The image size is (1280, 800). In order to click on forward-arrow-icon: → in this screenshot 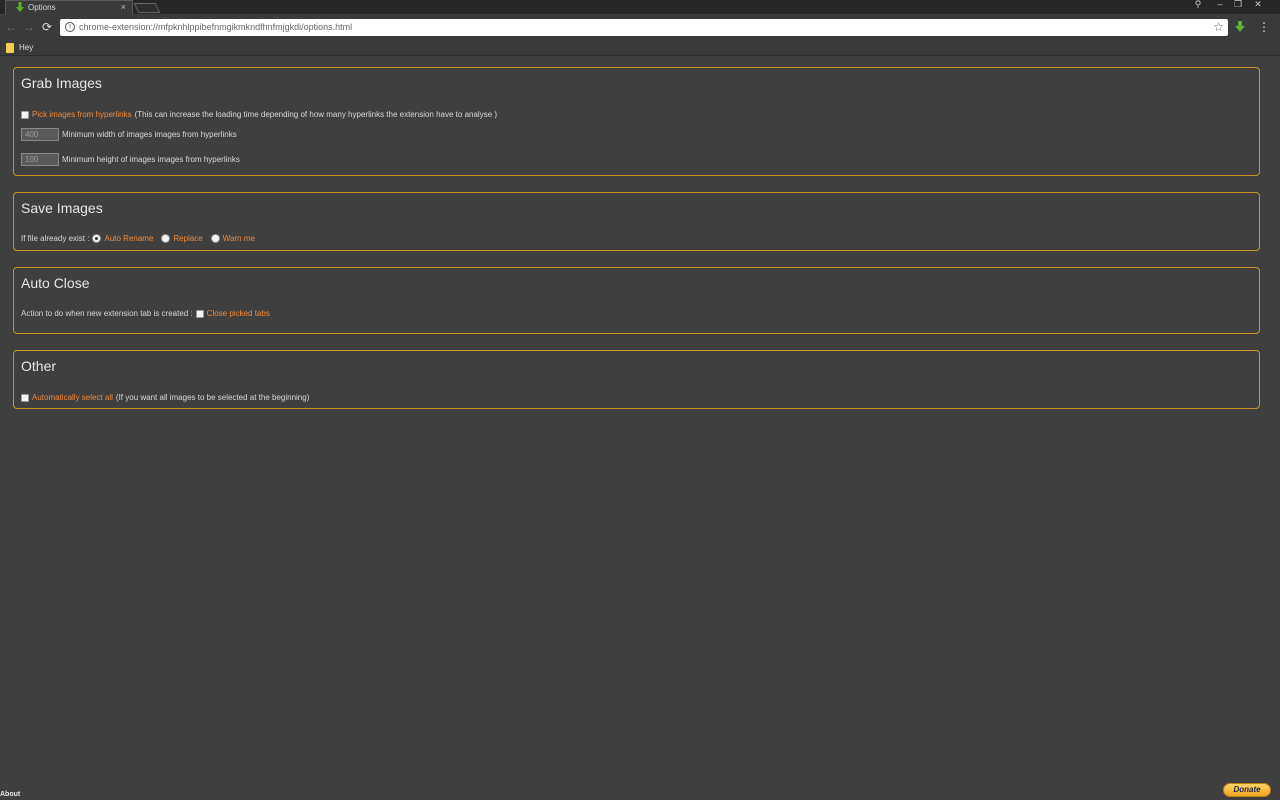, I will do `click(29, 27)`.